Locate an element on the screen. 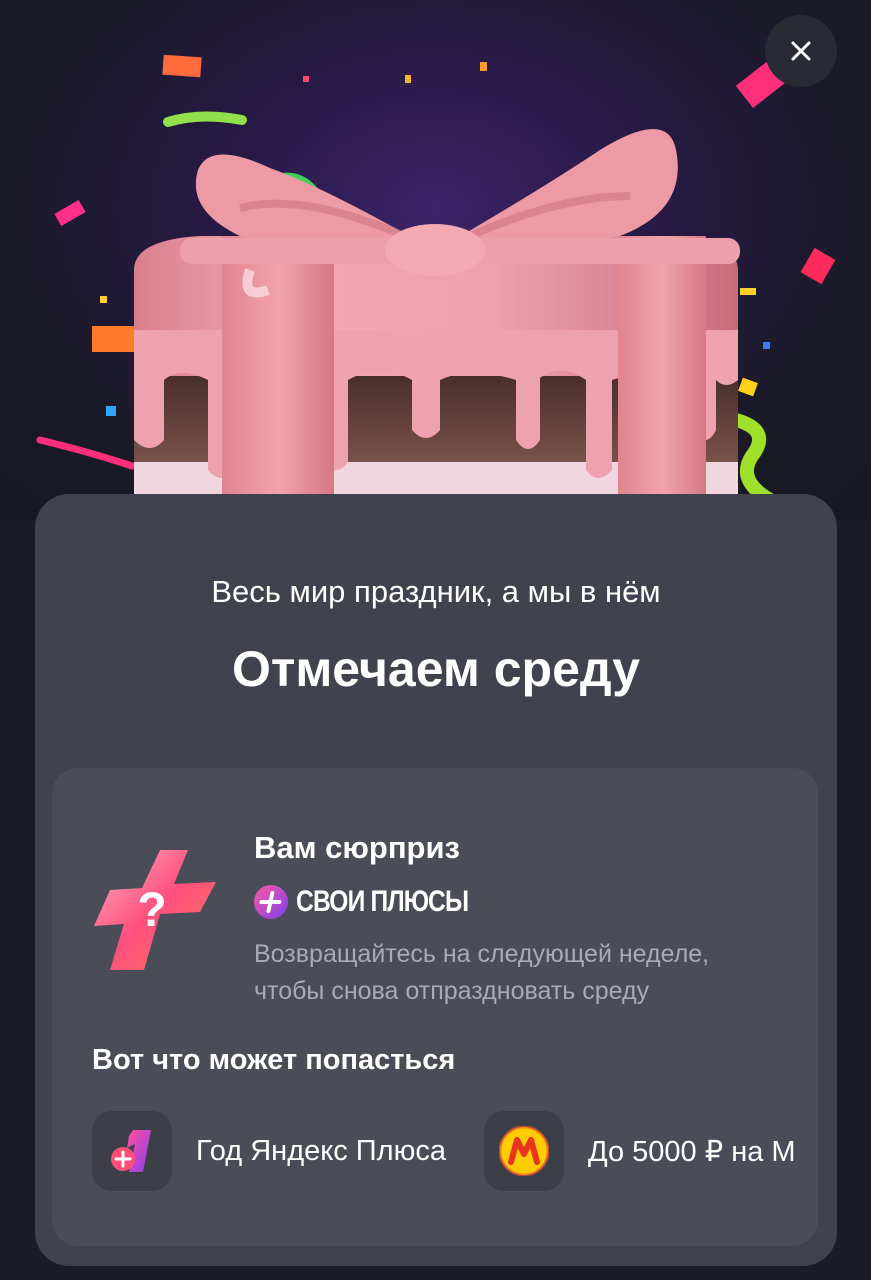 The height and width of the screenshot is (1280, 871). brand-name: СВОИ ПЛЮСЫ is located at coordinates (382, 901).